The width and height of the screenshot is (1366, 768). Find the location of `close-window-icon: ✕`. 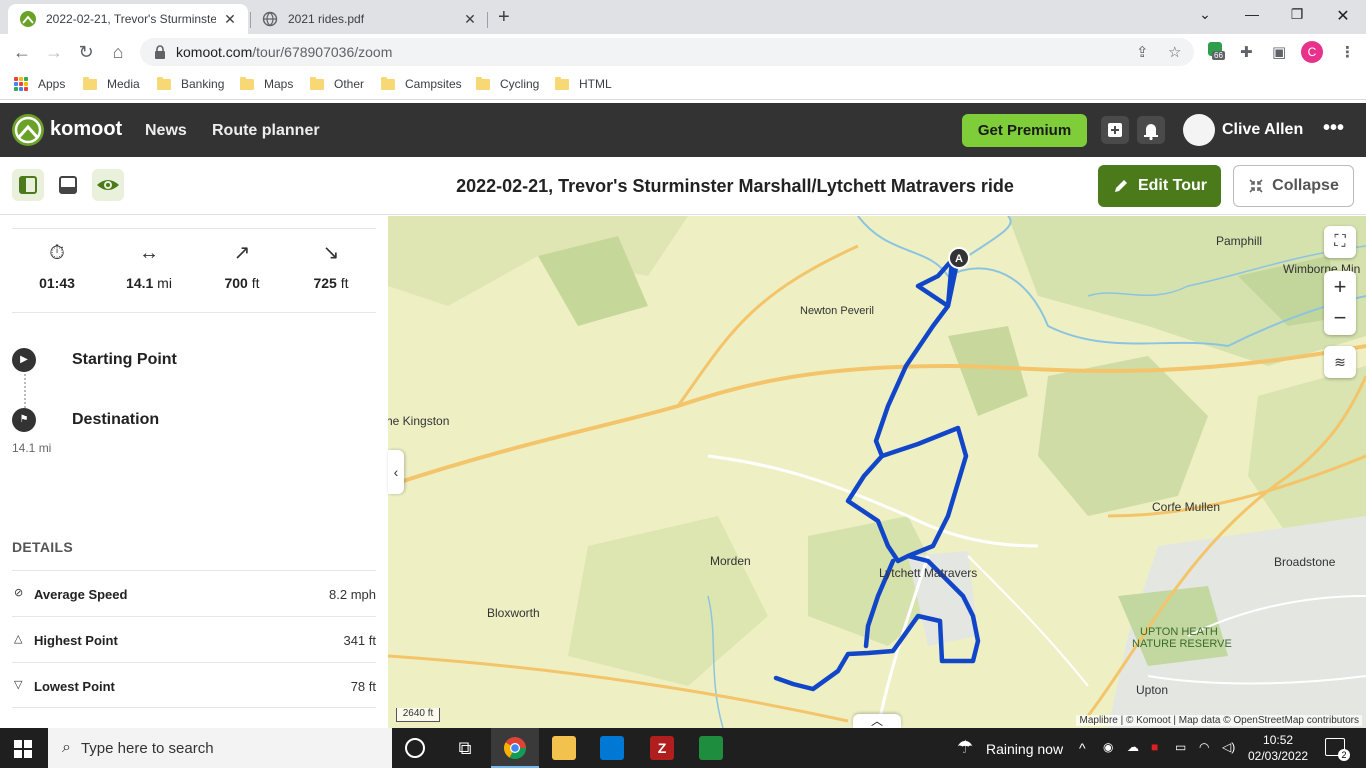

close-window-icon: ✕ is located at coordinates (1343, 16).